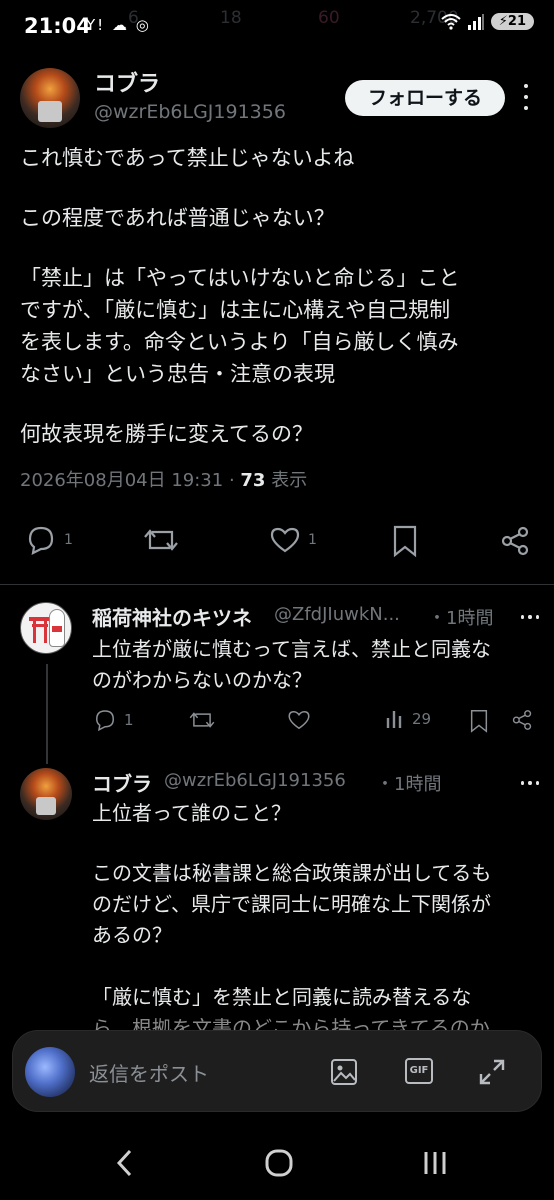 The width and height of the screenshot is (554, 1200). I want to click on status-time: 21:04, so click(57, 26).